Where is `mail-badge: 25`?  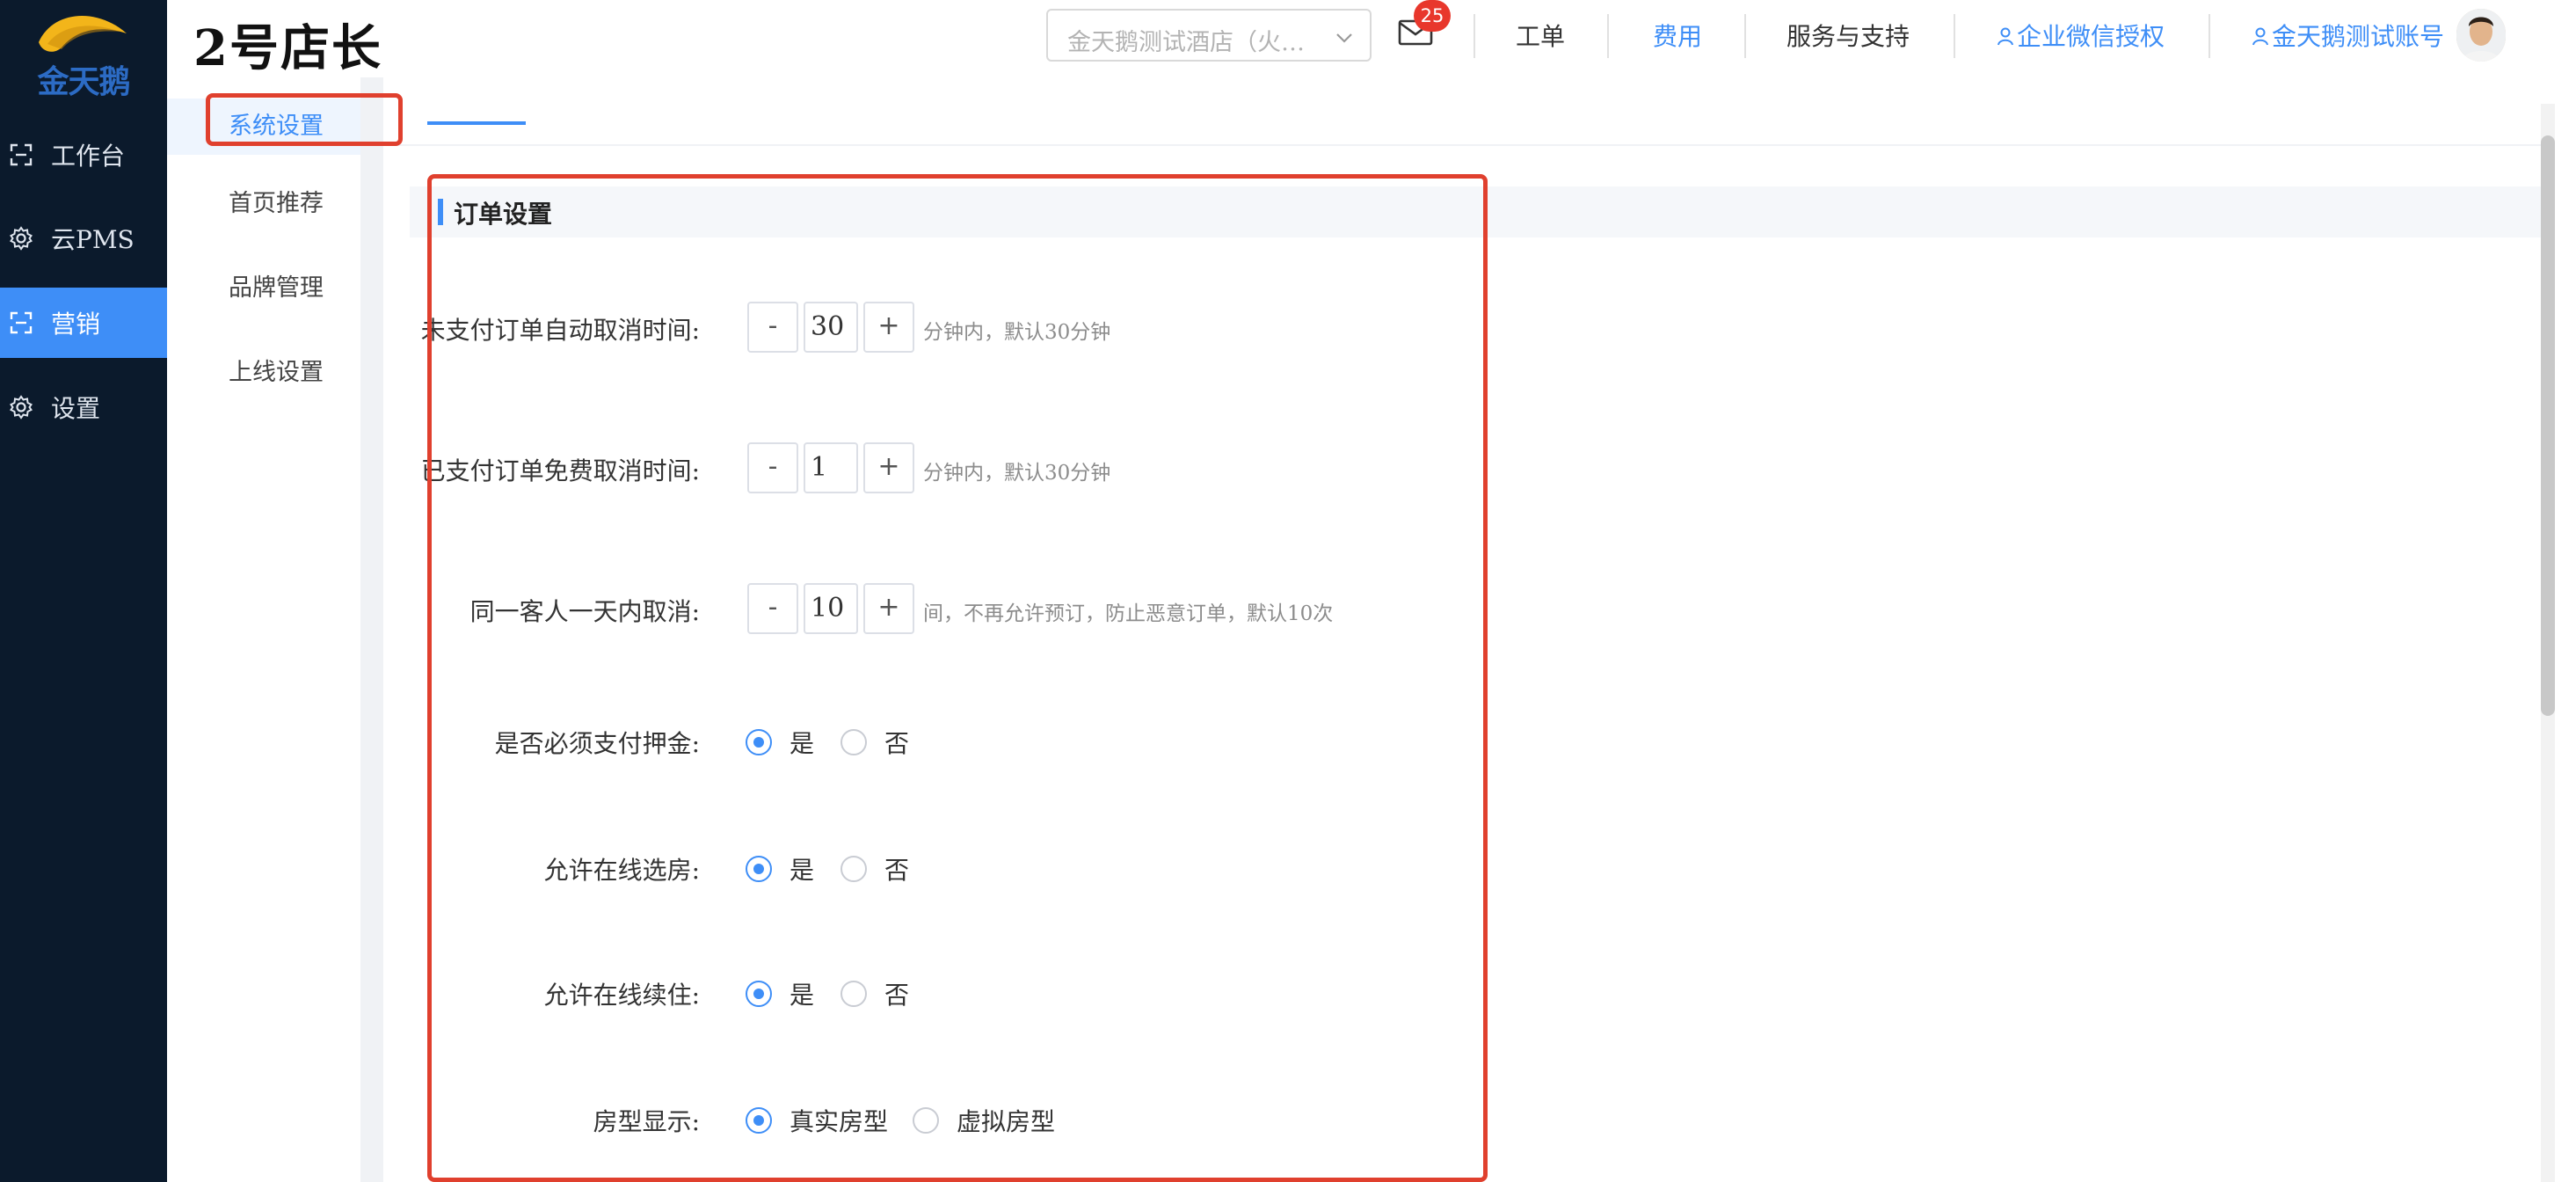 mail-badge: 25 is located at coordinates (1432, 16).